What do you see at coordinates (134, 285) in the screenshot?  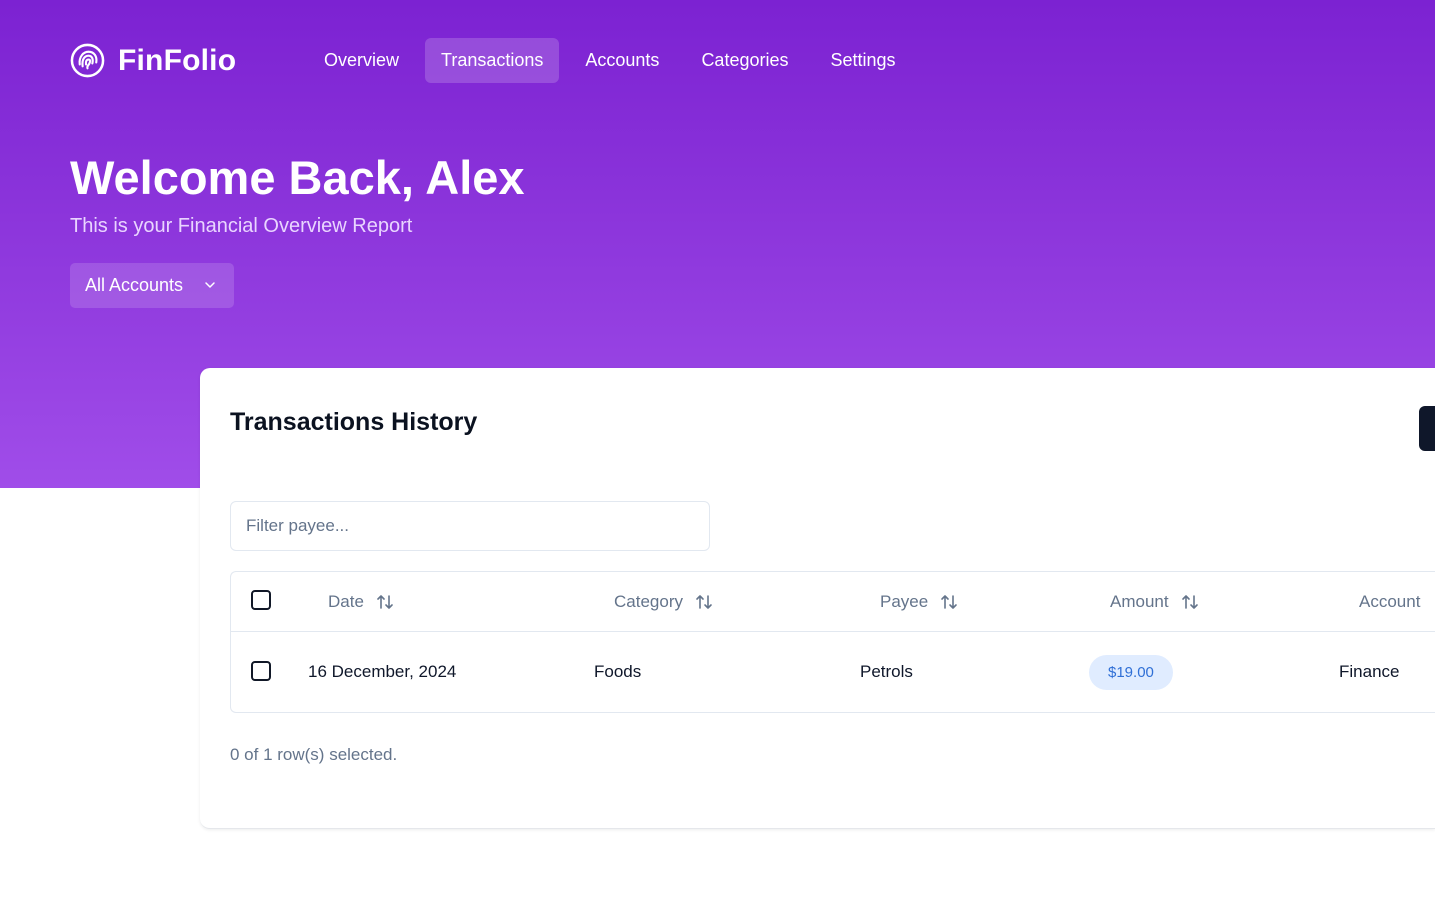 I see `account-select-value: All Accounts` at bounding box center [134, 285].